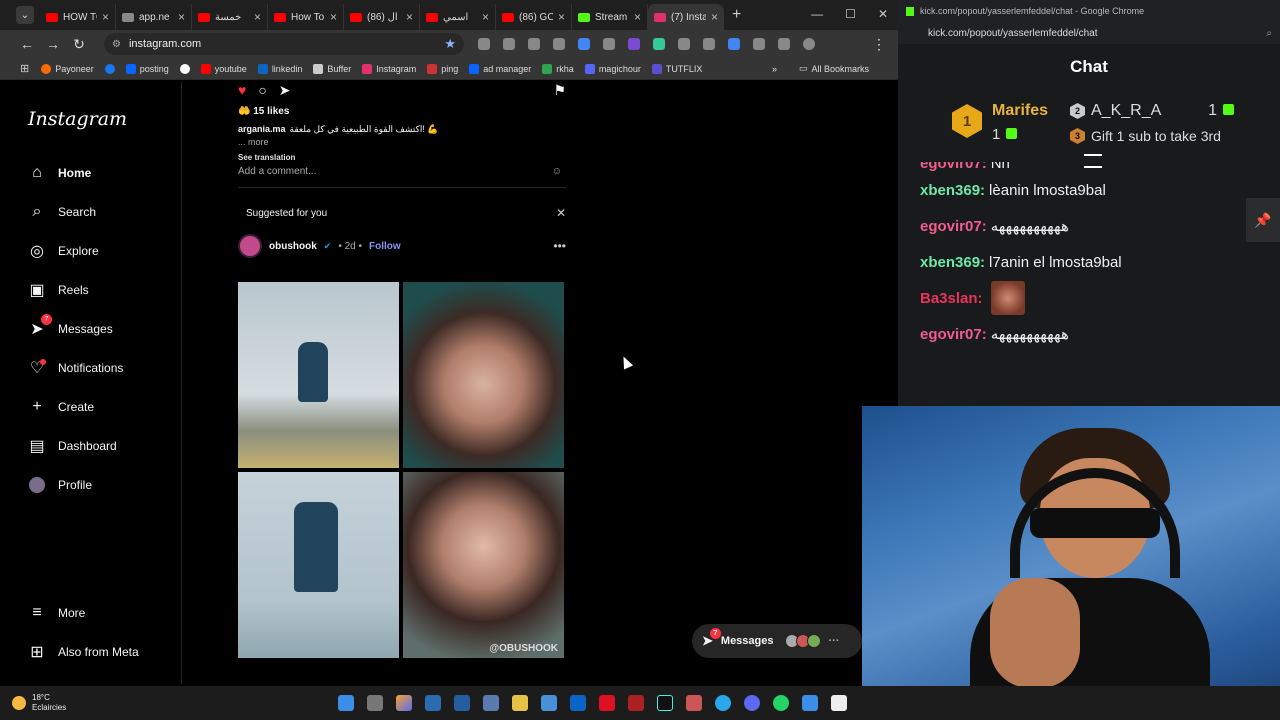 Image resolution: width=1280 pixels, height=720 pixels. Describe the element at coordinates (263, 111) in the screenshot. I see `likes-count: 🤲 15 likes` at that location.